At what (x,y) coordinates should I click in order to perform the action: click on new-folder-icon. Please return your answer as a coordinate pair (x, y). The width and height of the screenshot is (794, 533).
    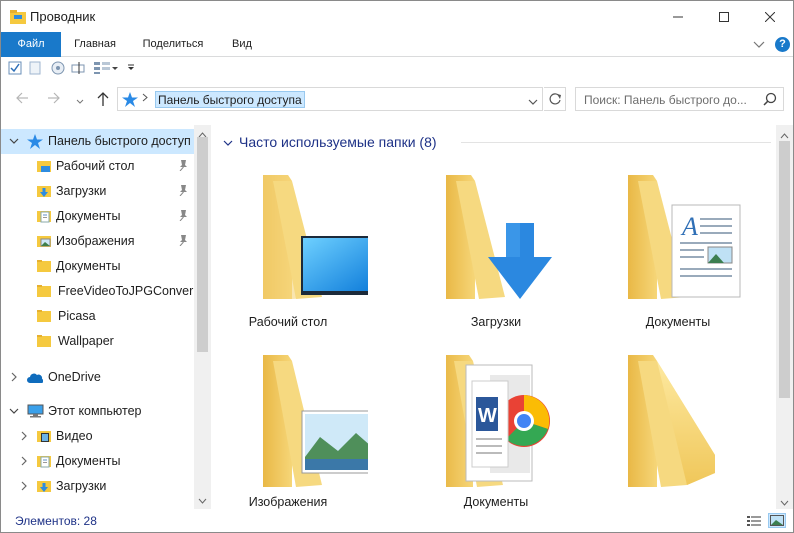
    Looking at the image, I should click on (35, 69).